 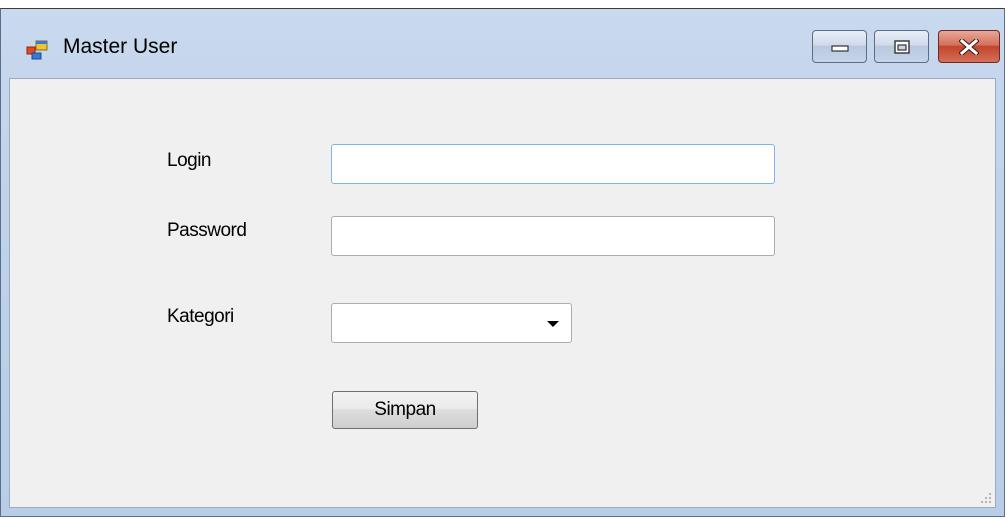 I want to click on close-button, so click(x=969, y=46).